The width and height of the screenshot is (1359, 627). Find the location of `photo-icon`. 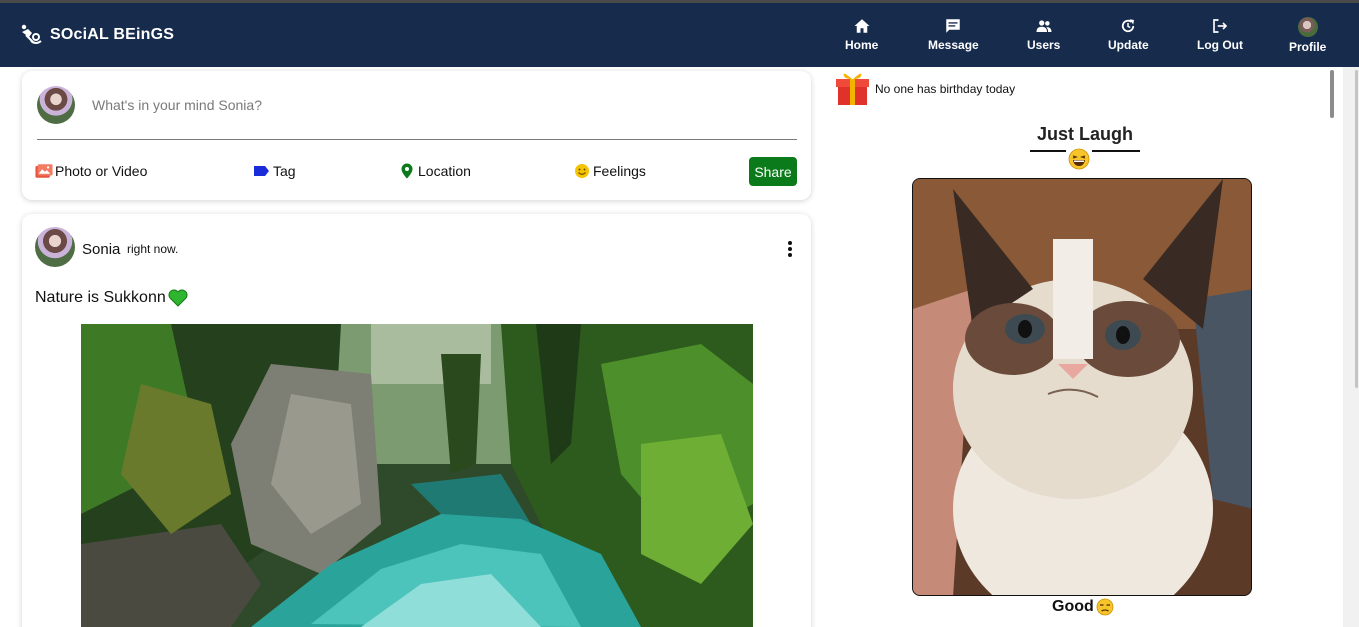

photo-icon is located at coordinates (44, 171).